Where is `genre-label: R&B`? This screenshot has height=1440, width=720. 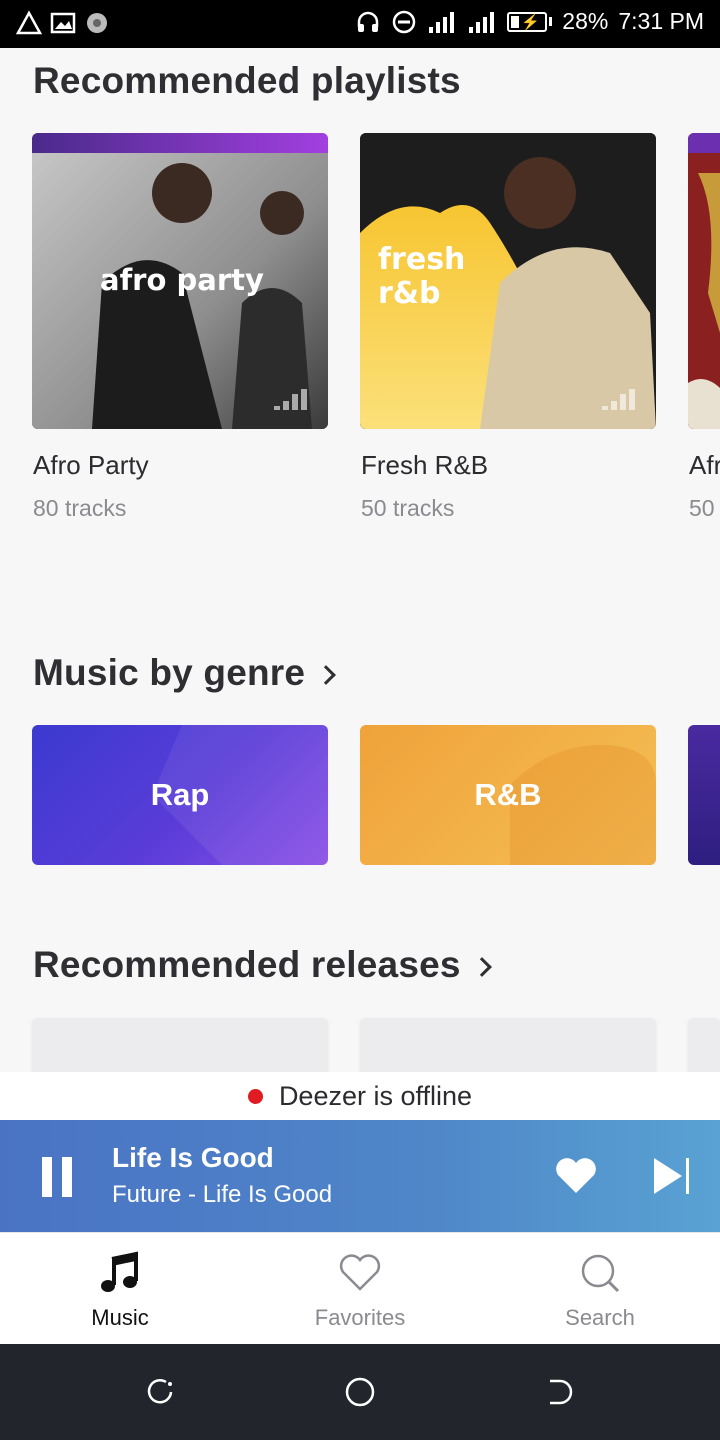 genre-label: R&B is located at coordinates (508, 794).